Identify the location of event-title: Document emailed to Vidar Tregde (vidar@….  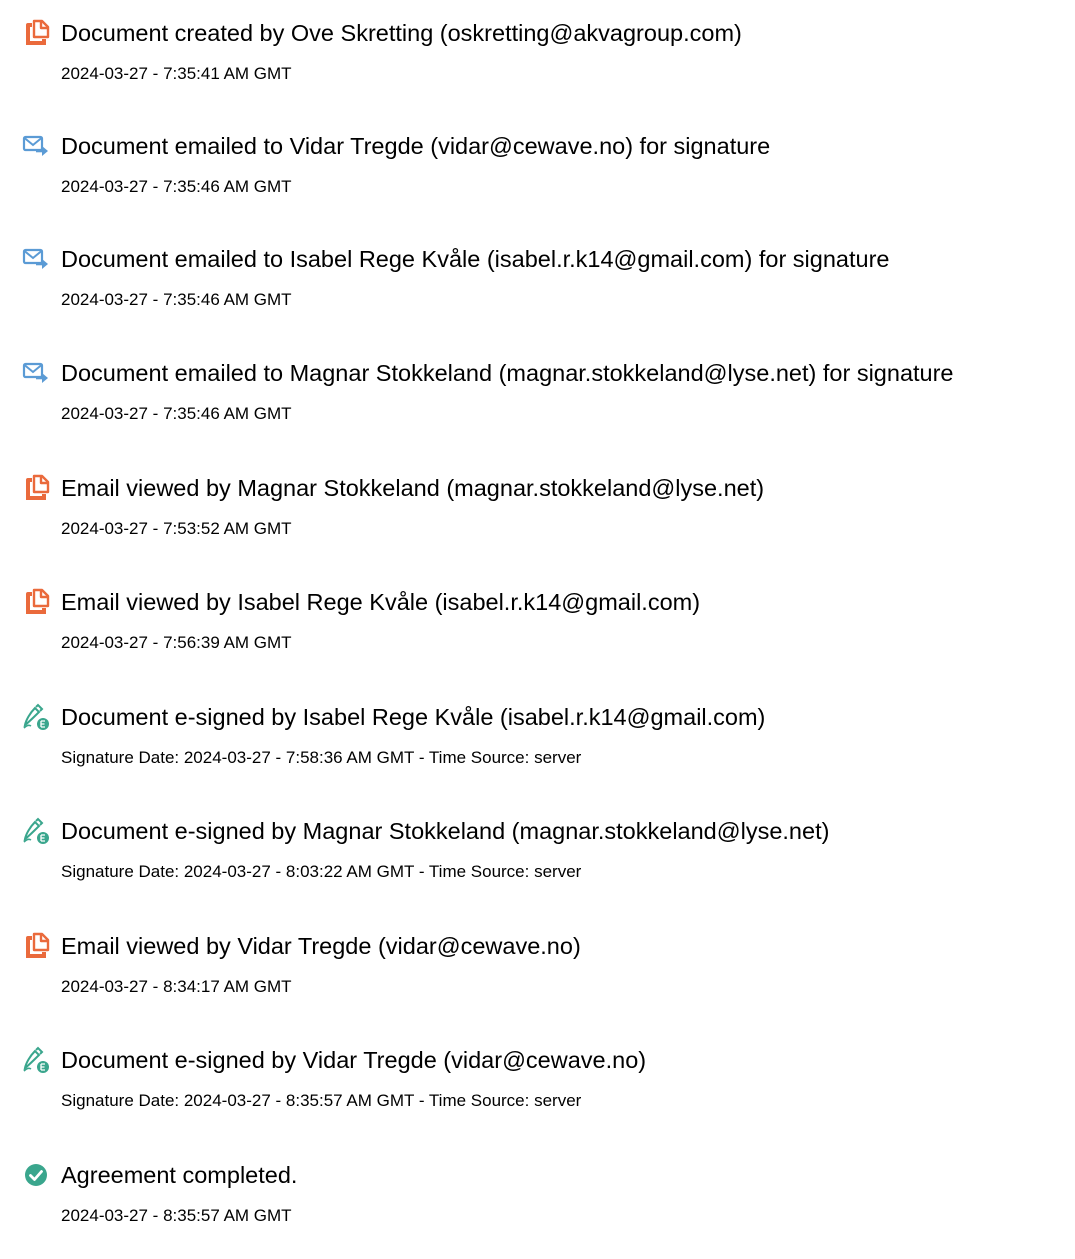
(416, 146).